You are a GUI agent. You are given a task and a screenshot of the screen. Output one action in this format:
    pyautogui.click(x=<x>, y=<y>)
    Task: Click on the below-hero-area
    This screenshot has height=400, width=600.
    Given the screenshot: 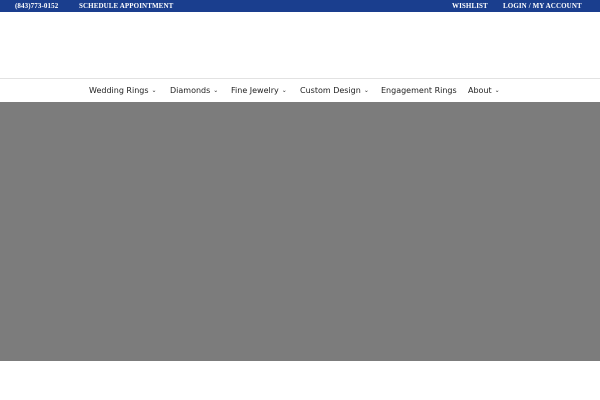 What is the action you would take?
    pyautogui.click(x=300, y=380)
    